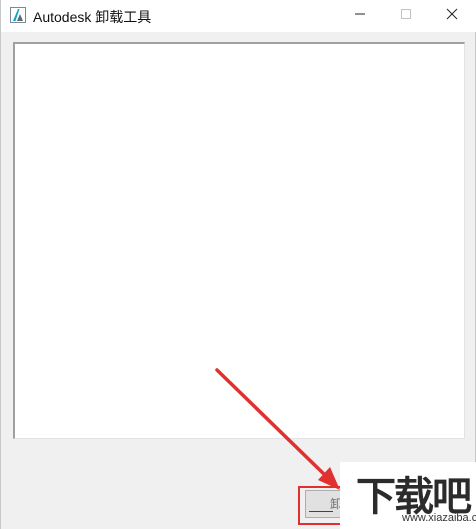 Image resolution: width=476 pixels, height=529 pixels. I want to click on close-icon, so click(452, 16).